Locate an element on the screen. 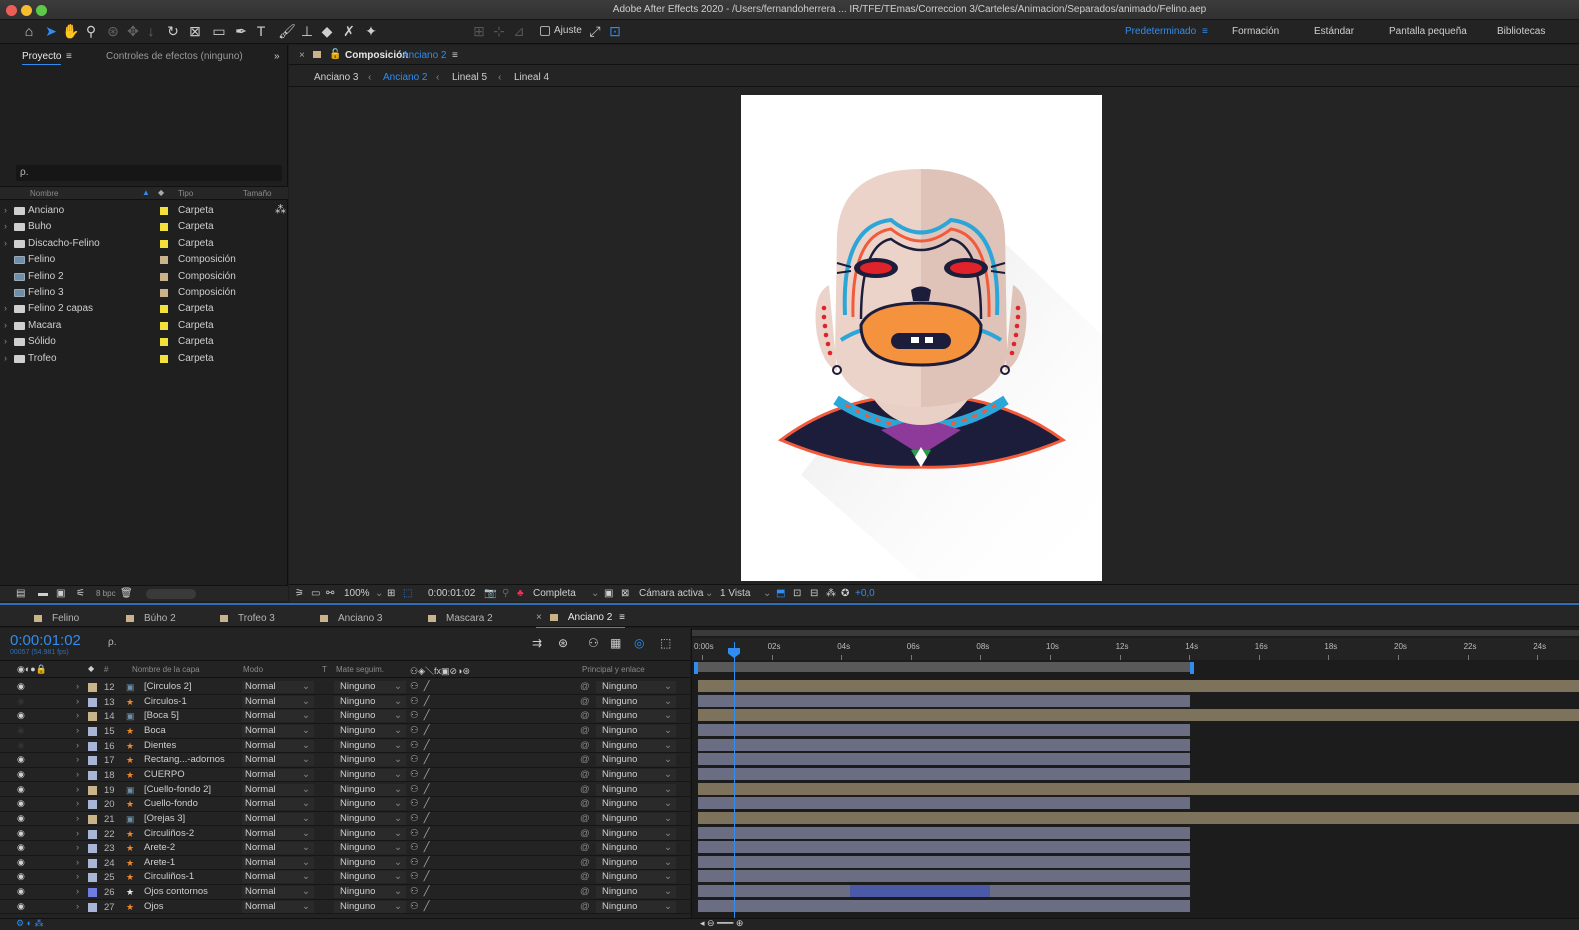 This screenshot has height=930, width=1579. column-track-matte: Mate seguim. is located at coordinates (360, 669).